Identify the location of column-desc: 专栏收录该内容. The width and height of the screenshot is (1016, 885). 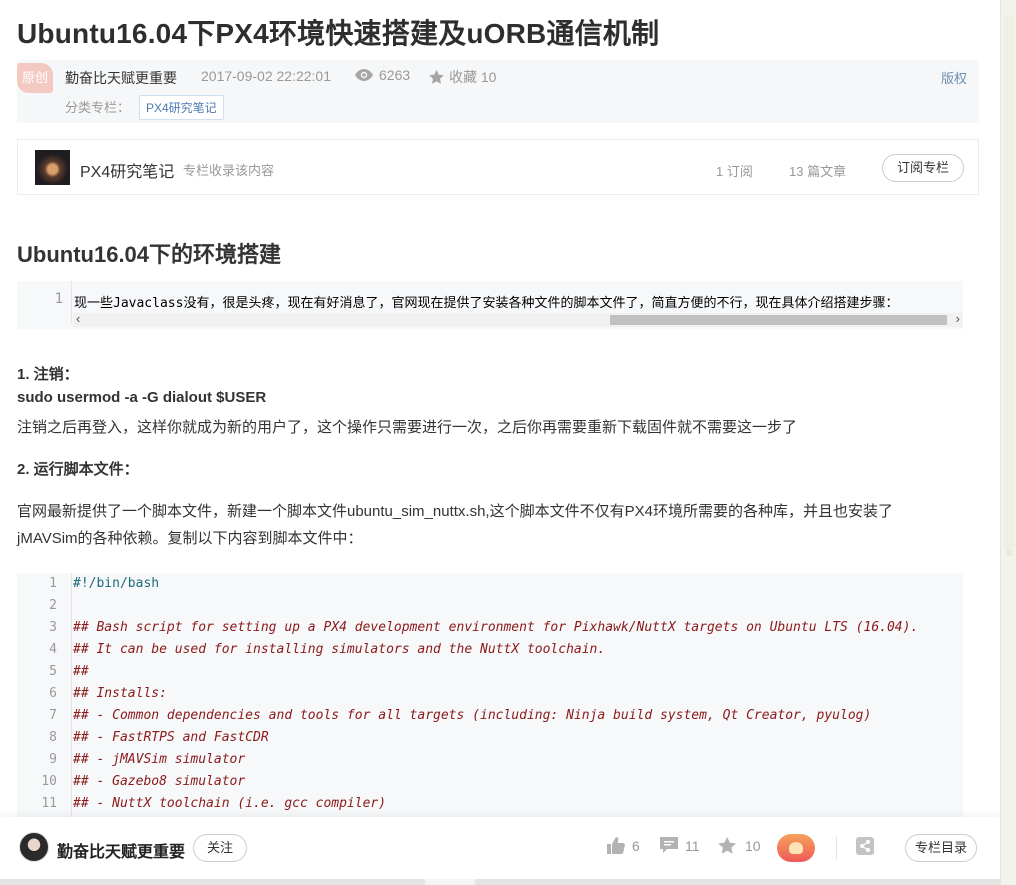
(229, 170).